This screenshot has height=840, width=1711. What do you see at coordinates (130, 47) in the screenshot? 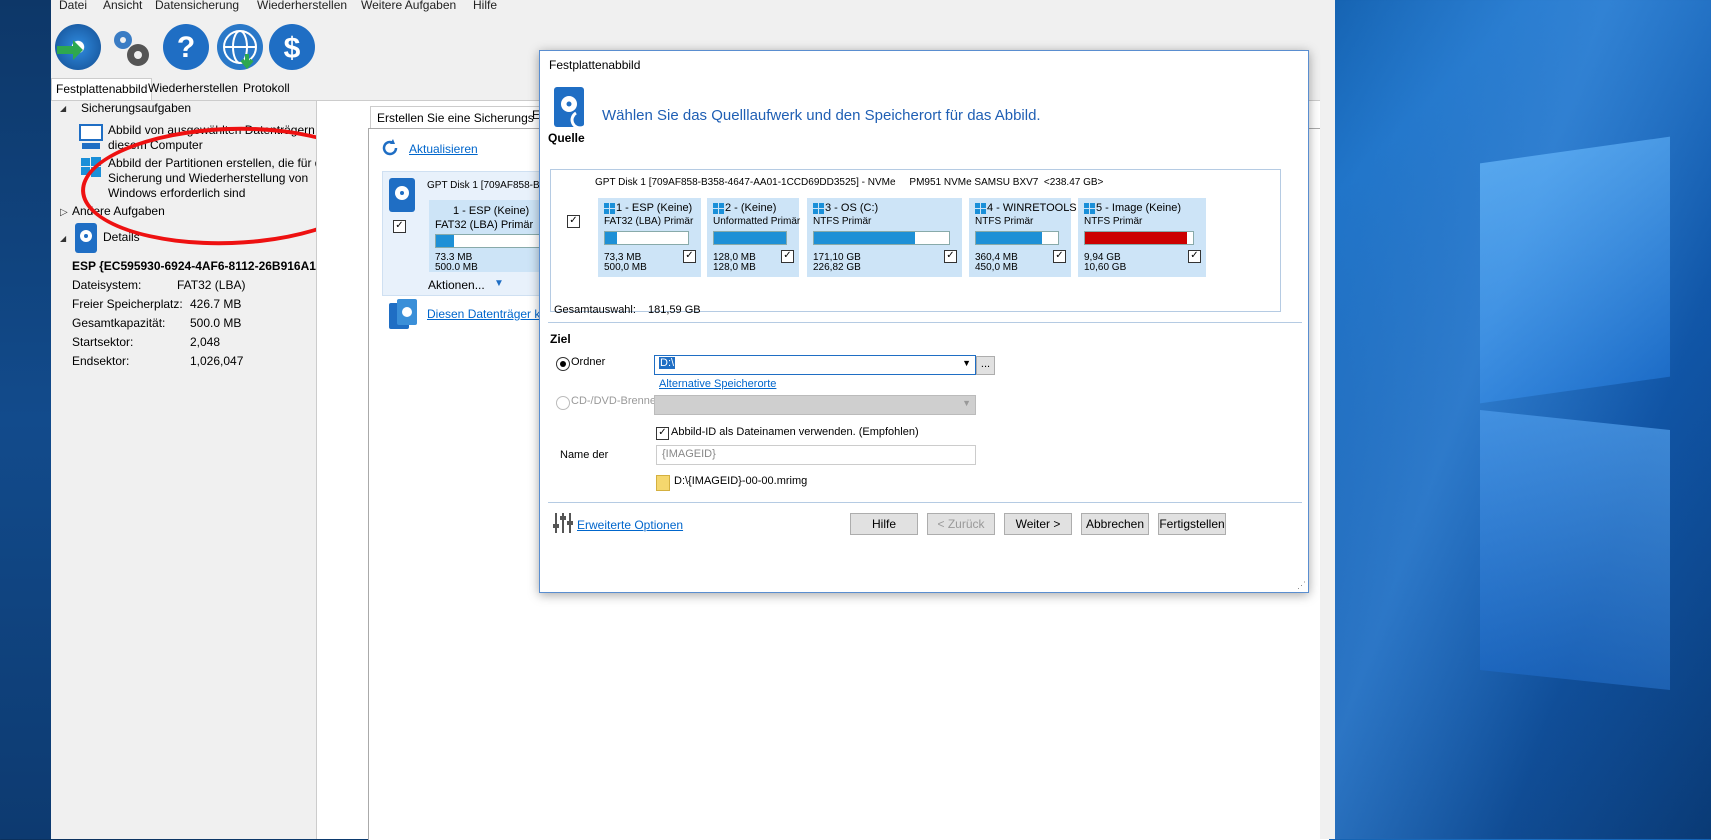
I see `settings-gears-icon` at bounding box center [130, 47].